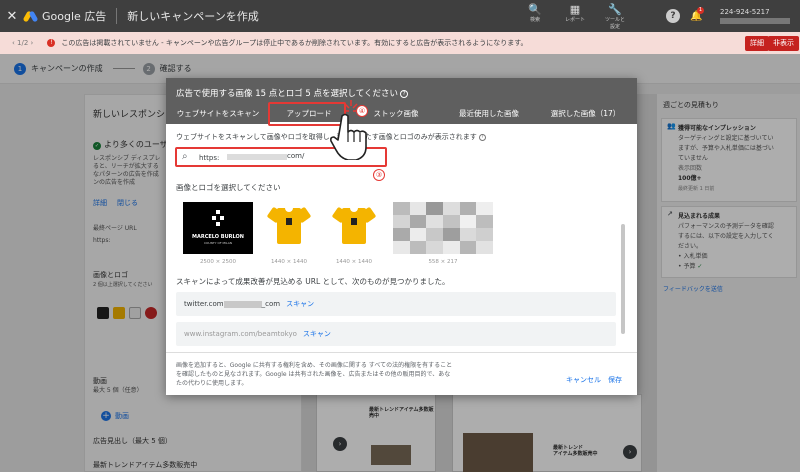  I want to click on tools-settings-button: 🔧 ツールと 設定, so click(615, 17).